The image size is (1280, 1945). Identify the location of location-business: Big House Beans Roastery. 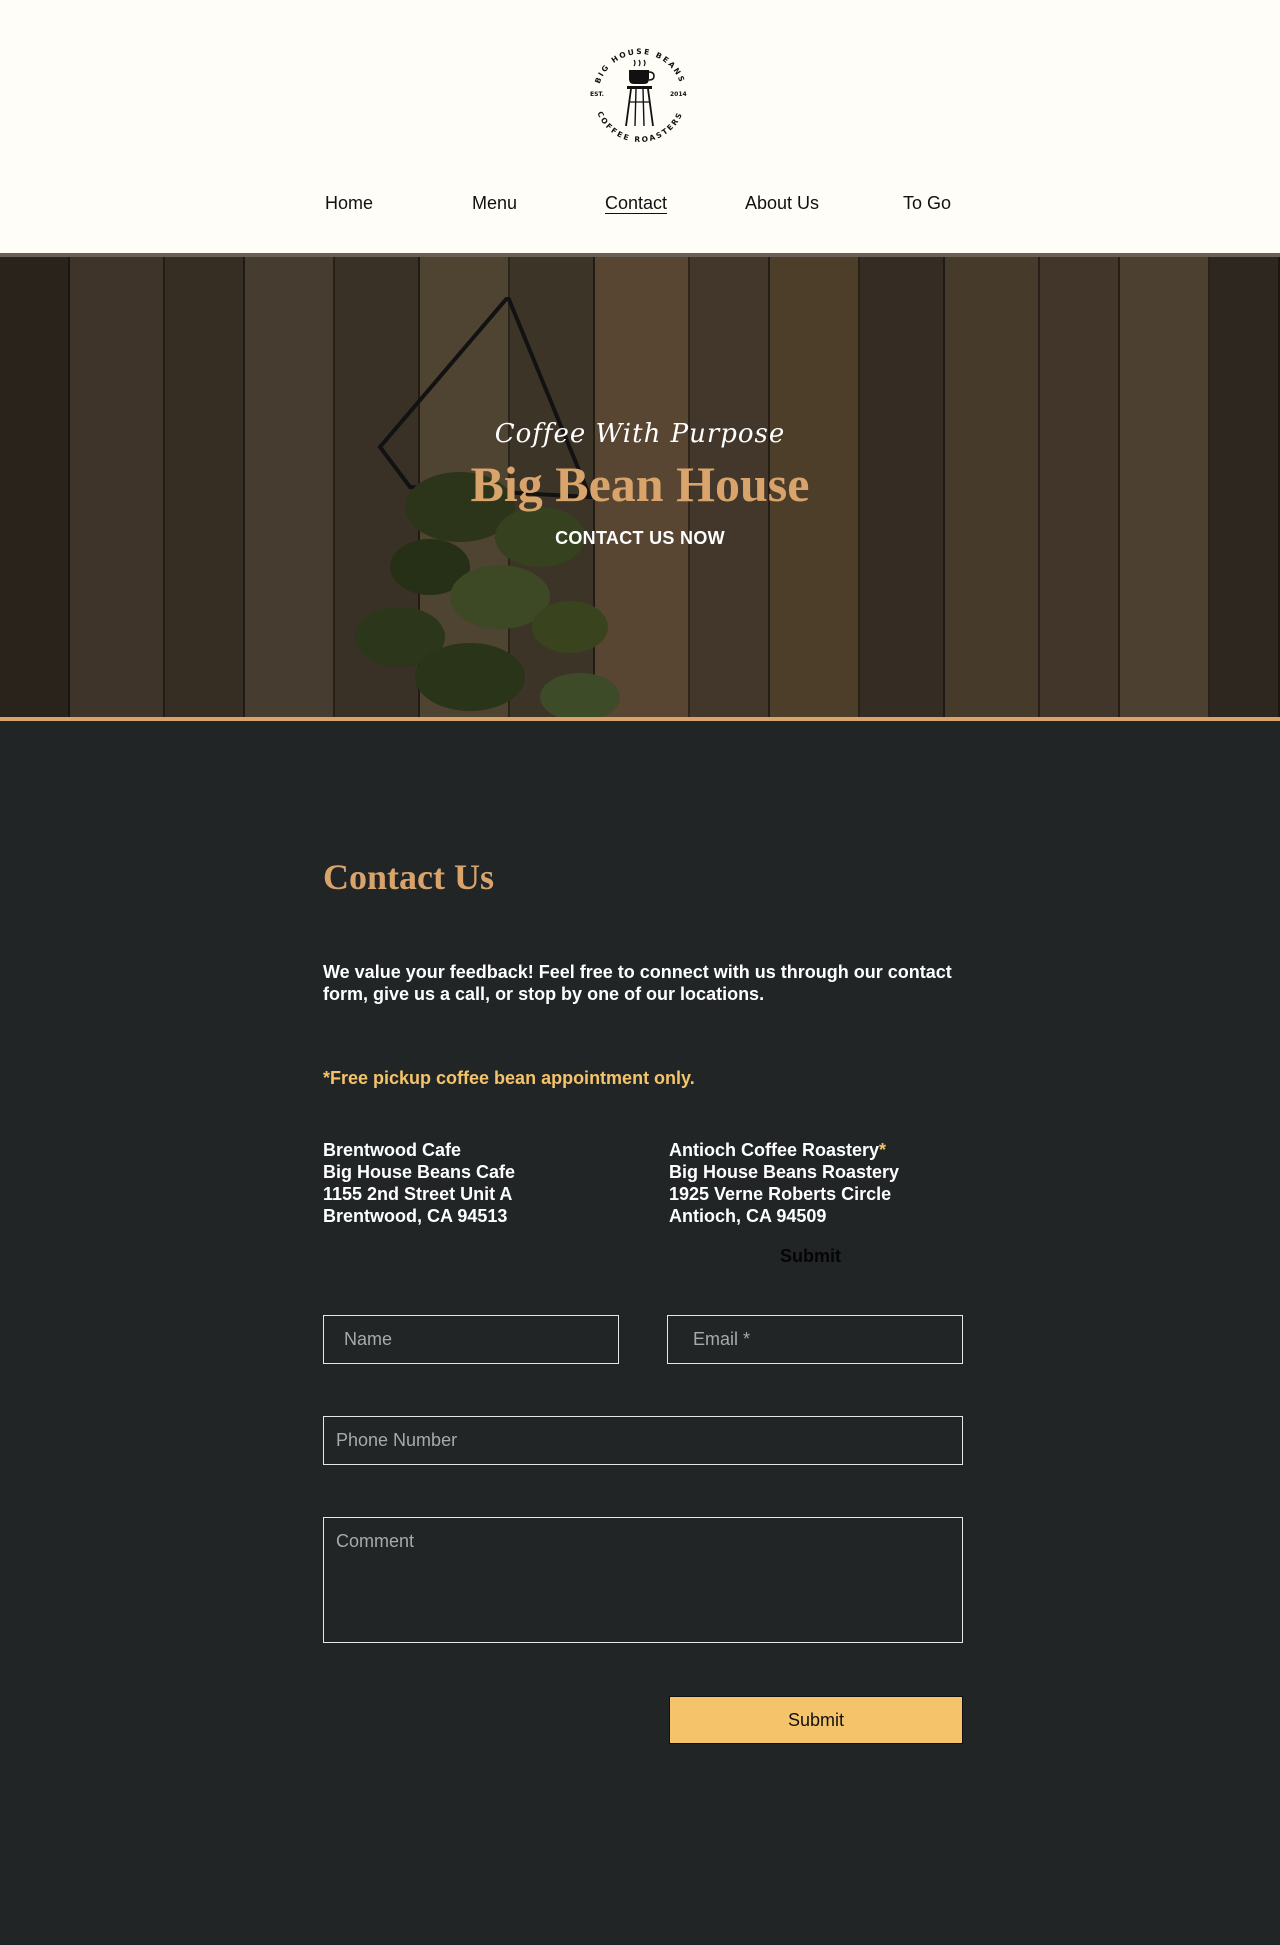
(784, 1172).